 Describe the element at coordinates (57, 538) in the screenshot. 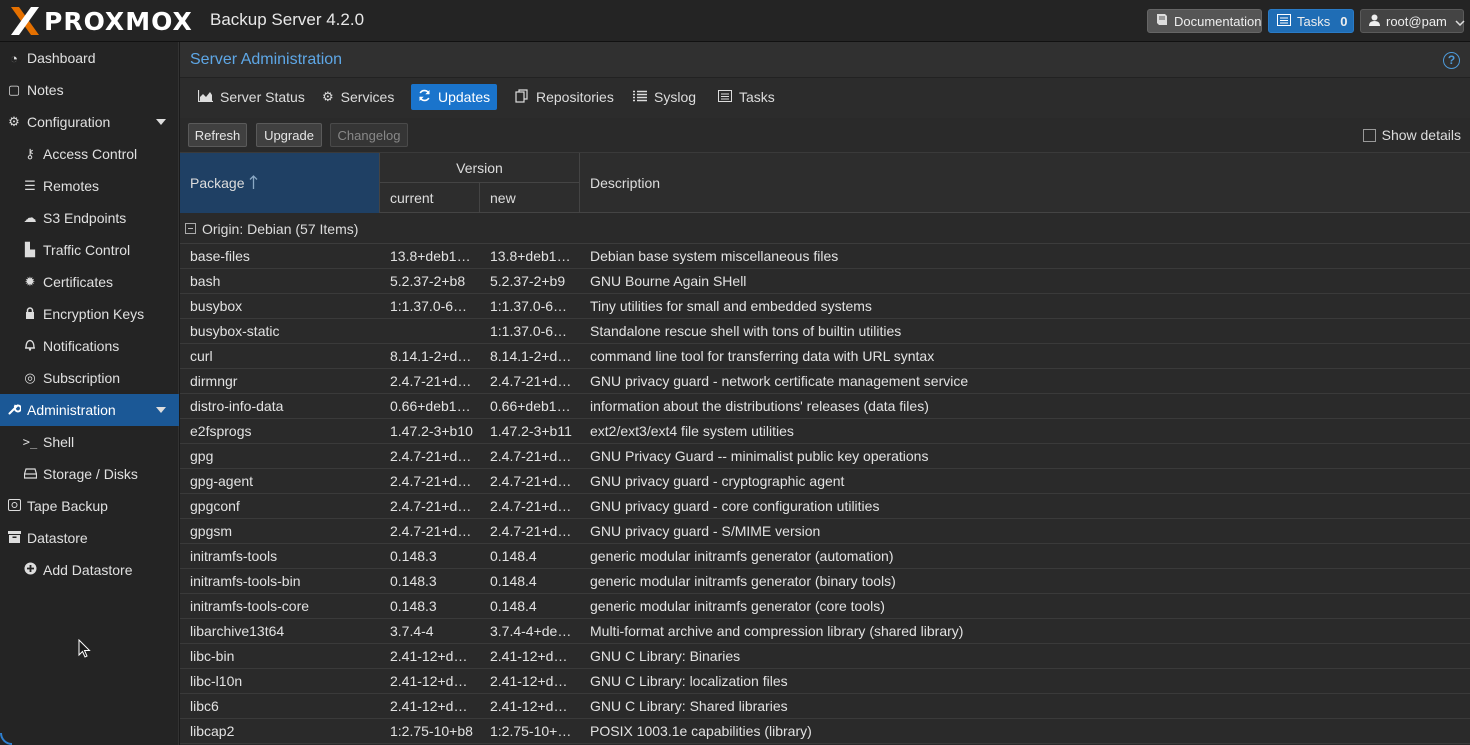

I see `sidebar-item-label: Datastore` at that location.